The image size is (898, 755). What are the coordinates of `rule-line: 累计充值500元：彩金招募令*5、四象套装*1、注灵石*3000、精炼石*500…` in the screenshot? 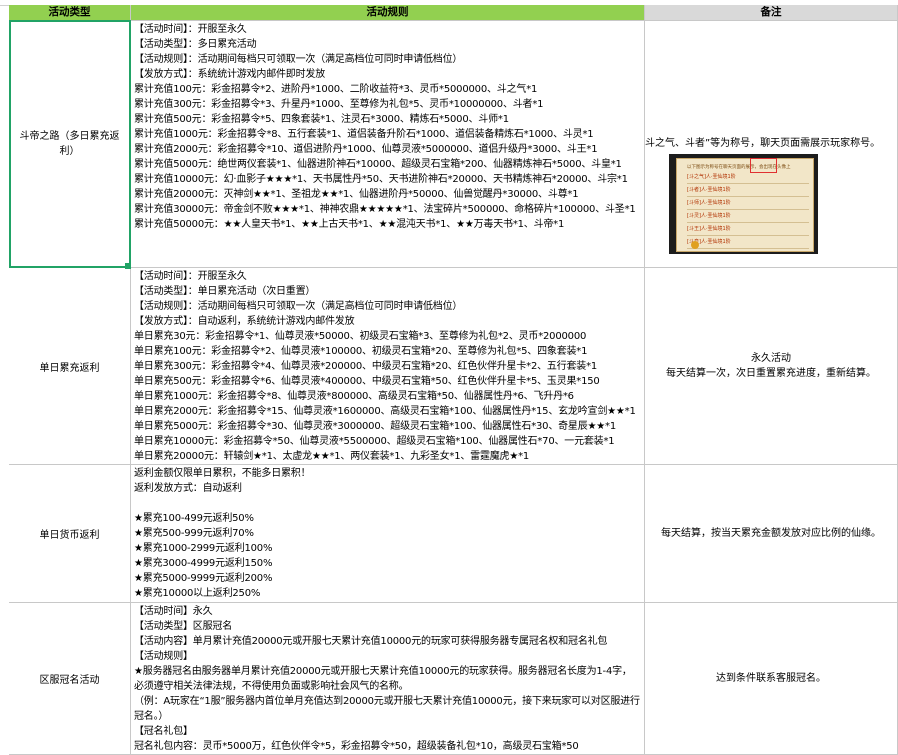 It's located at (321, 119).